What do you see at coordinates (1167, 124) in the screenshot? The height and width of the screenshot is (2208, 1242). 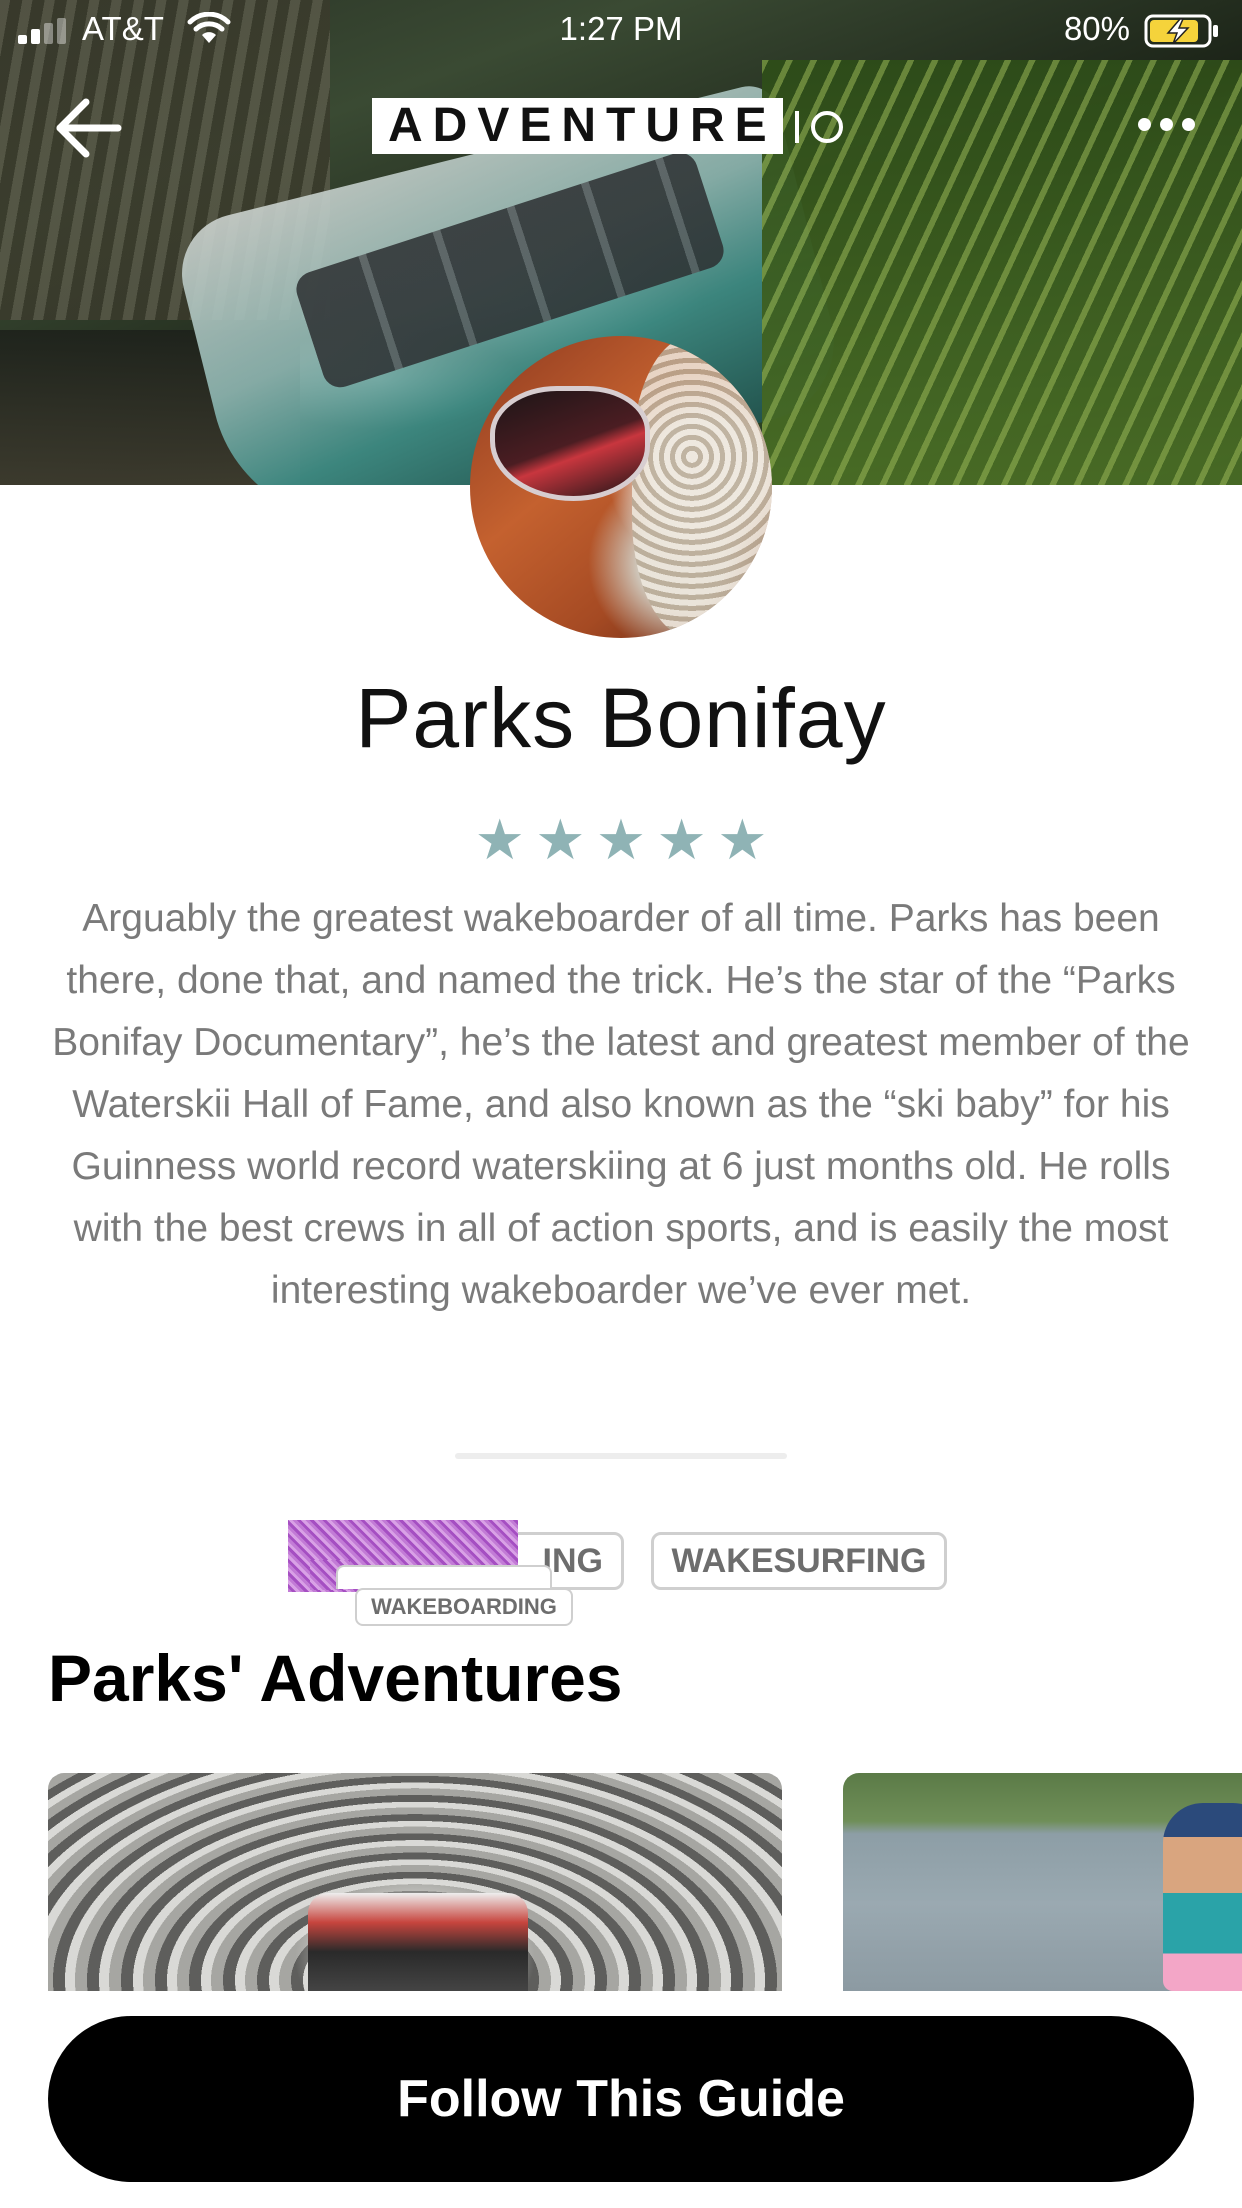 I see `more-options-icon` at bounding box center [1167, 124].